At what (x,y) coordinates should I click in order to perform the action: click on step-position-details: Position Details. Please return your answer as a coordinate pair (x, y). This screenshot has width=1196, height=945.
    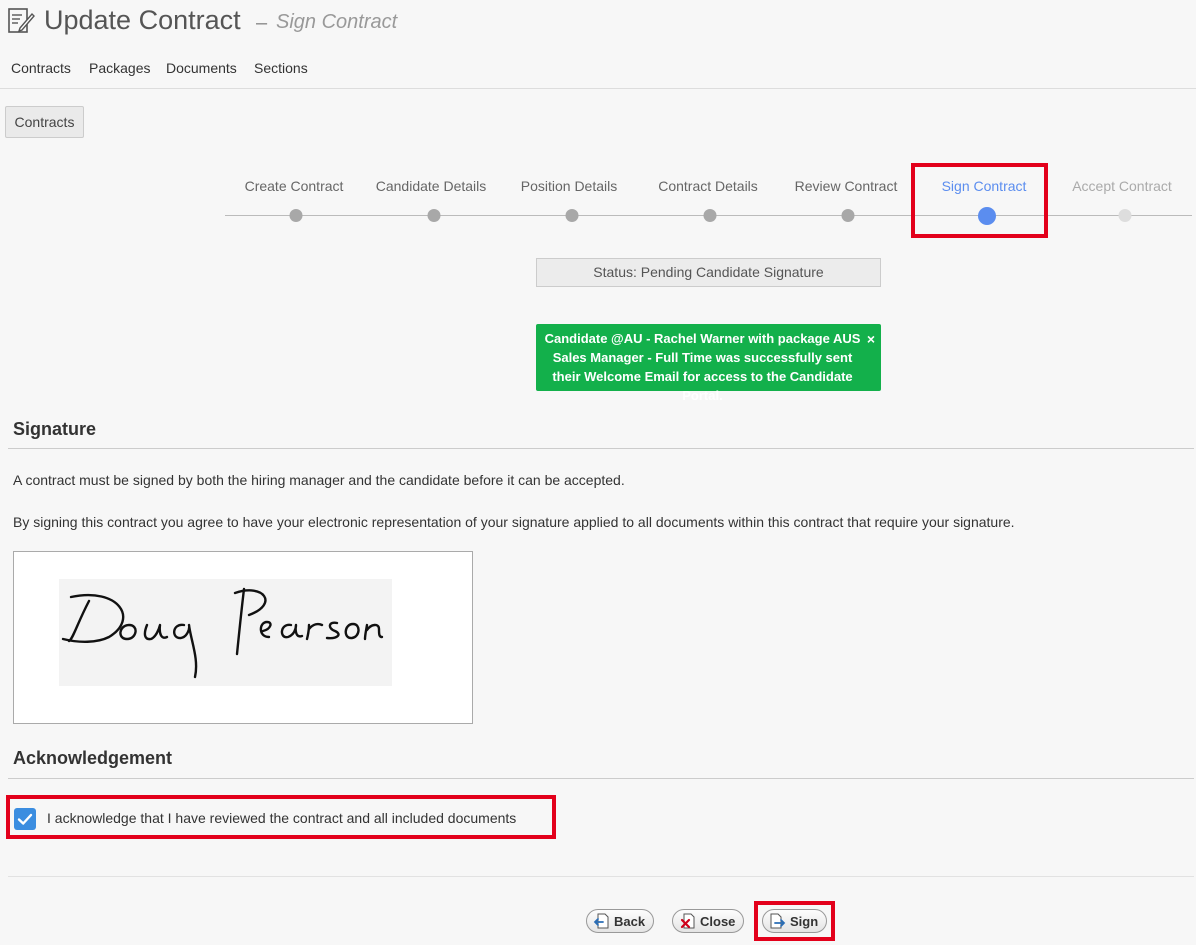
    Looking at the image, I should click on (569, 186).